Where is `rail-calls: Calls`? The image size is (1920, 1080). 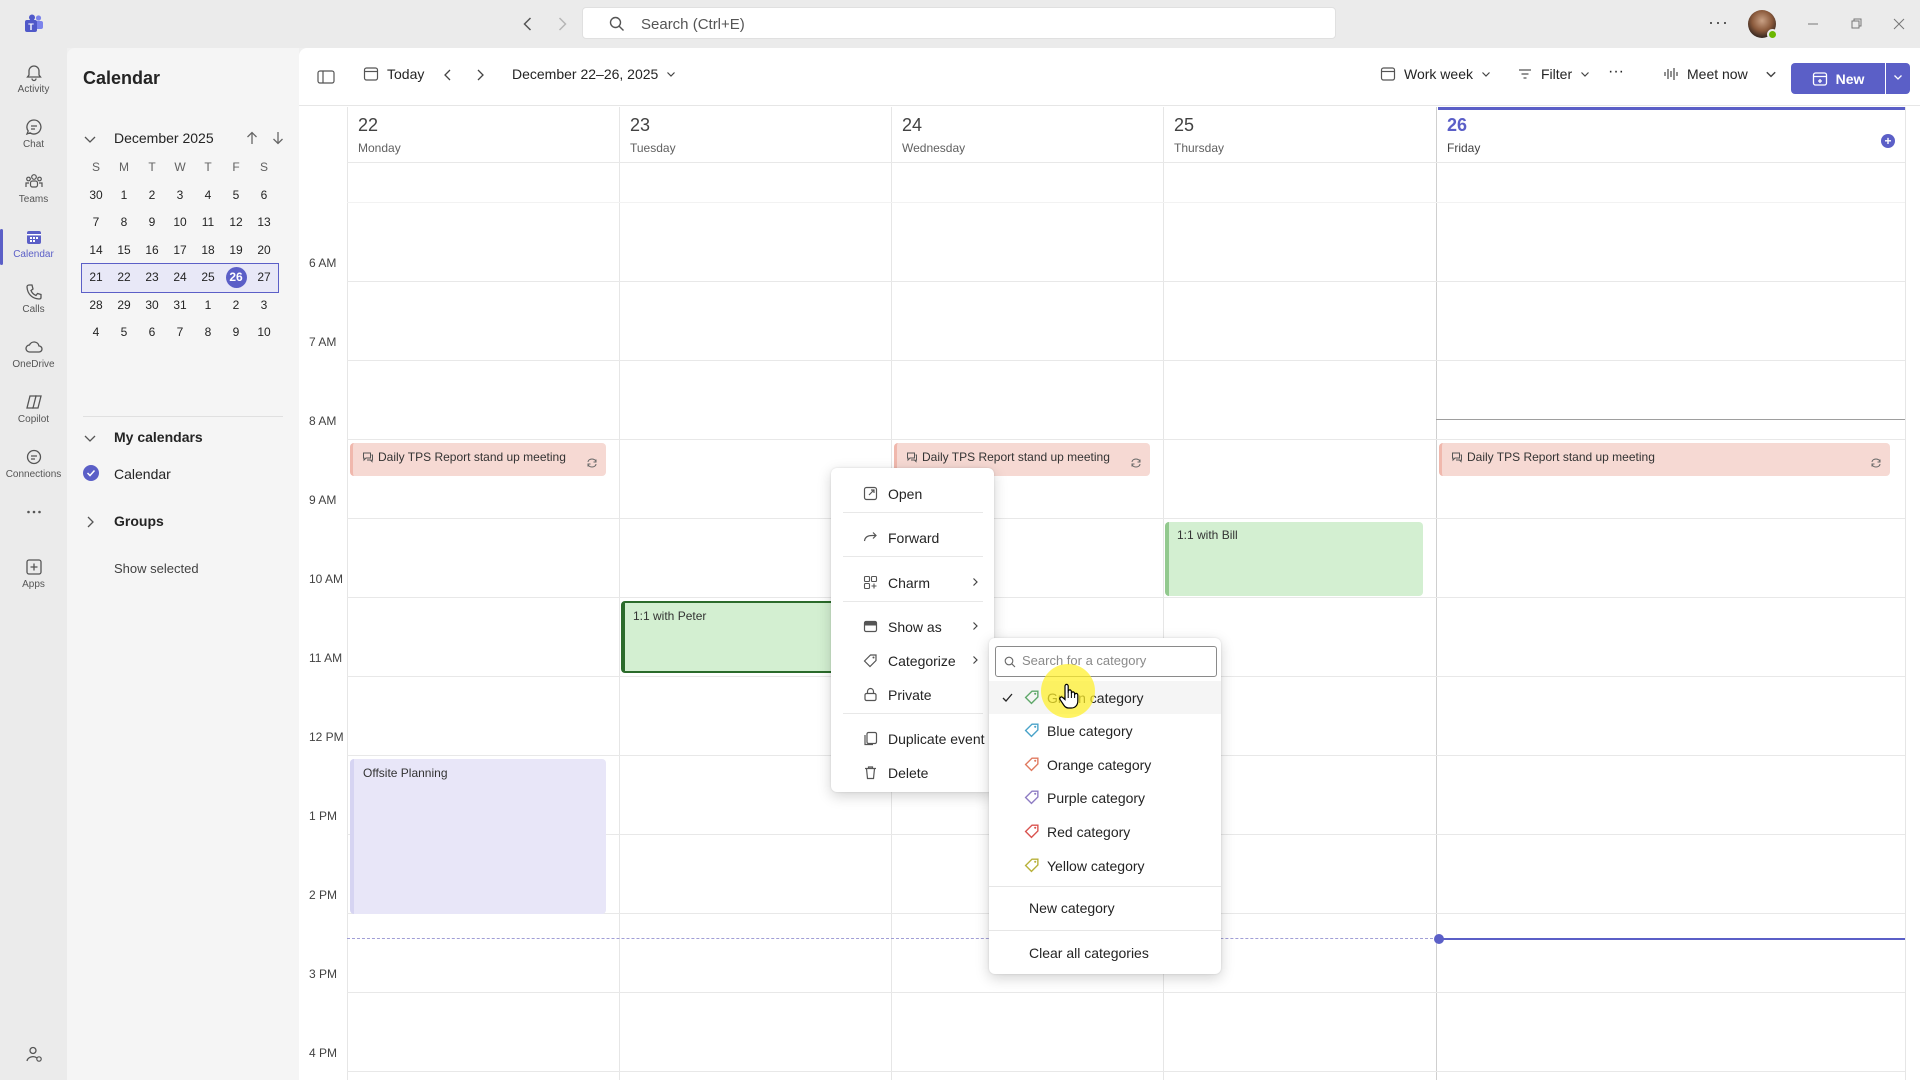
rail-calls: Calls is located at coordinates (33, 302).